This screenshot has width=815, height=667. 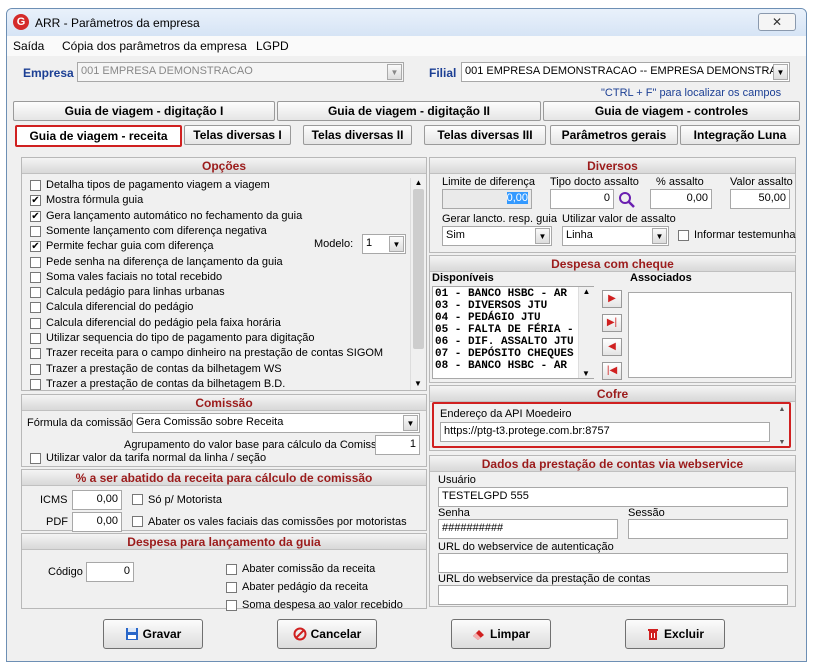 I want to click on gravar-button: Gravar, so click(x=153, y=634).